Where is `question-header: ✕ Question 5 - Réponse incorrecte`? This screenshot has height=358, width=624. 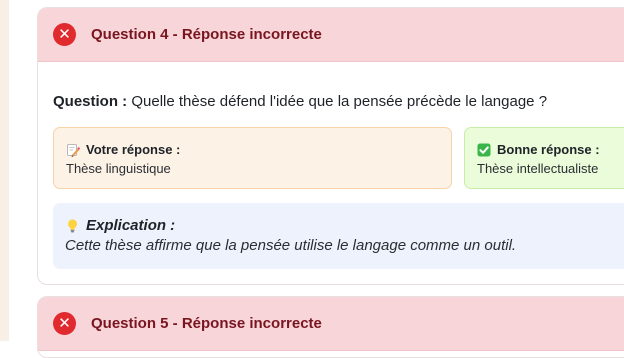 question-header: ✕ Question 5 - Réponse incorrecte is located at coordinates (331, 324).